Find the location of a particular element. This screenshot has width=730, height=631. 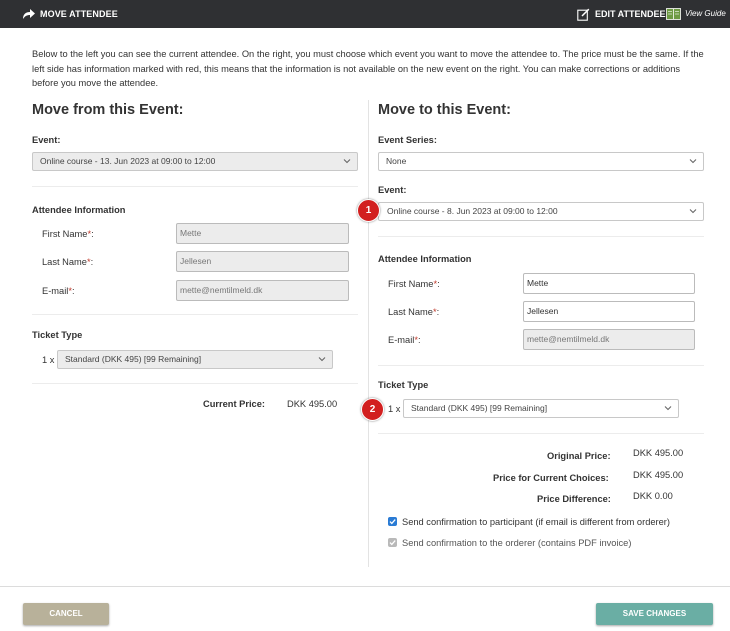

price-difference-value: DKK 0.00 is located at coordinates (653, 496).